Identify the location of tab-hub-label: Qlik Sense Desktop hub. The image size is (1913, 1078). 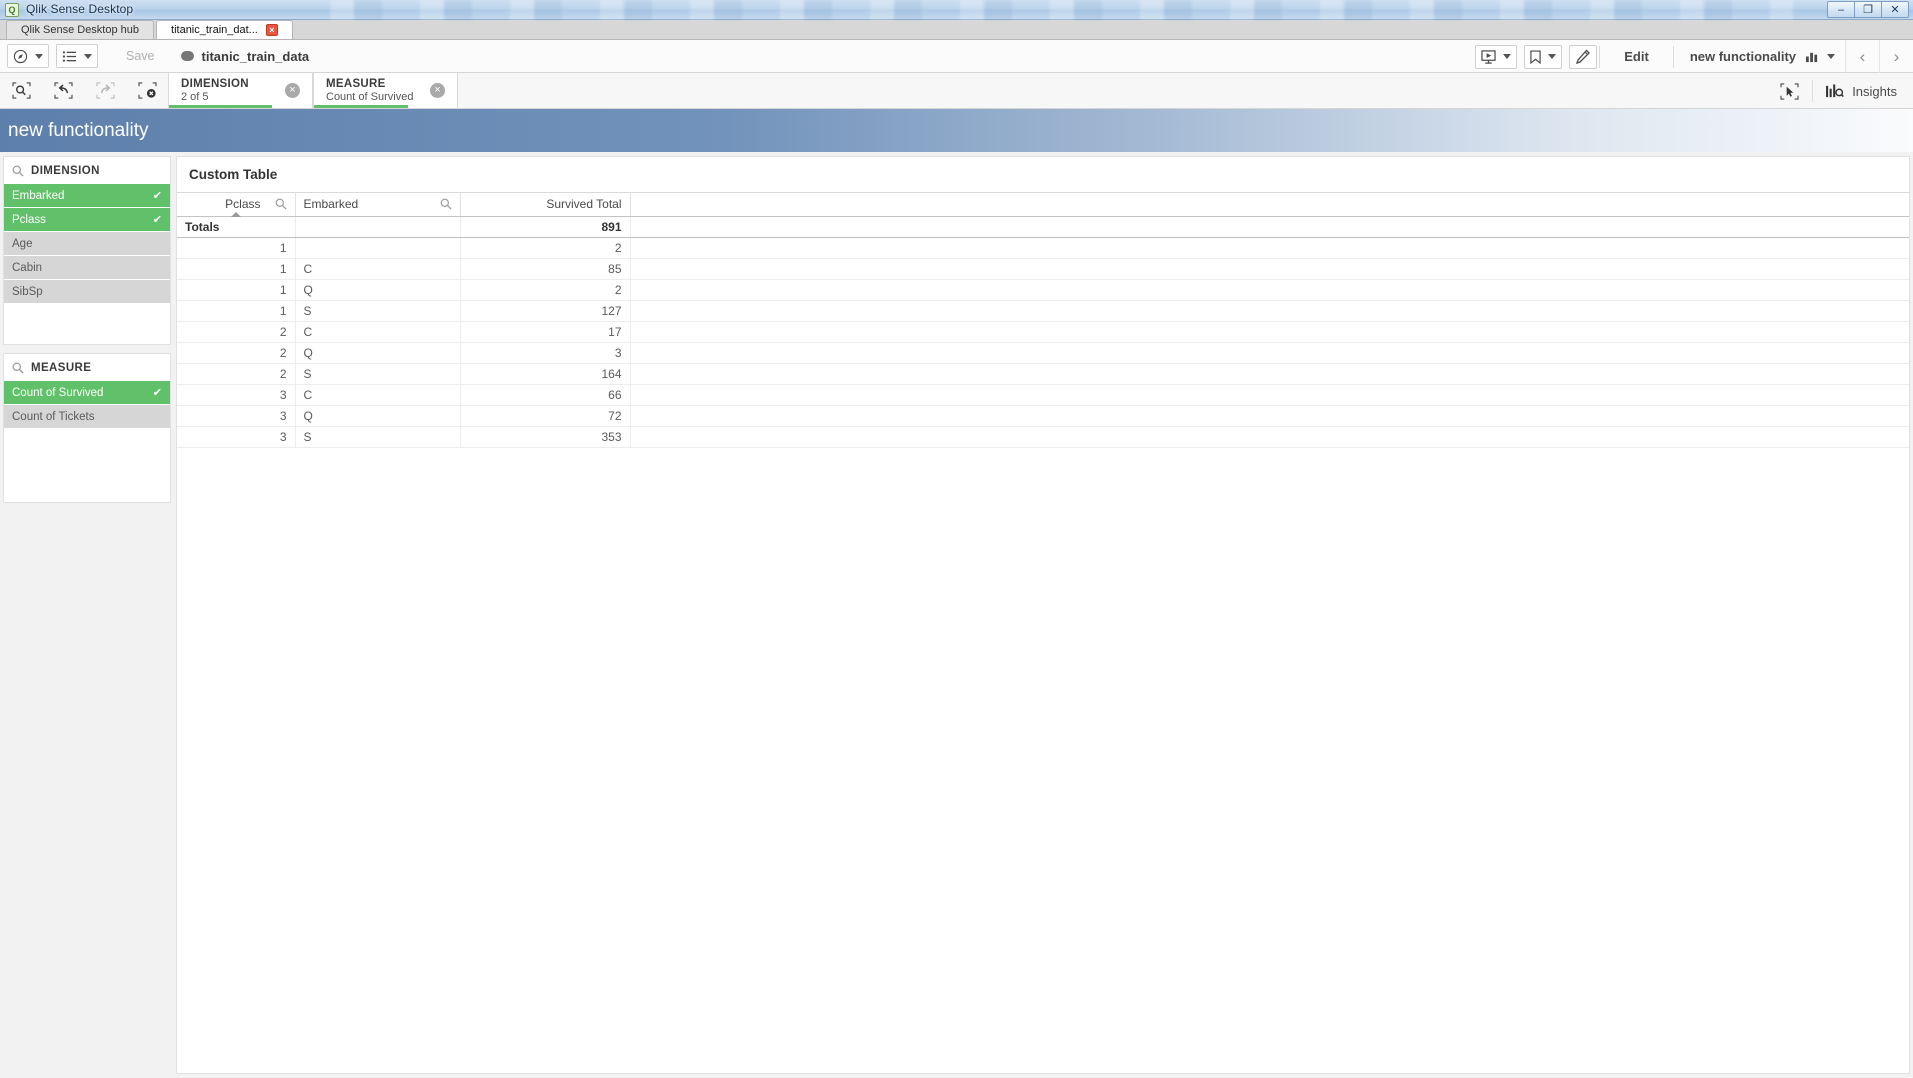
(80, 30).